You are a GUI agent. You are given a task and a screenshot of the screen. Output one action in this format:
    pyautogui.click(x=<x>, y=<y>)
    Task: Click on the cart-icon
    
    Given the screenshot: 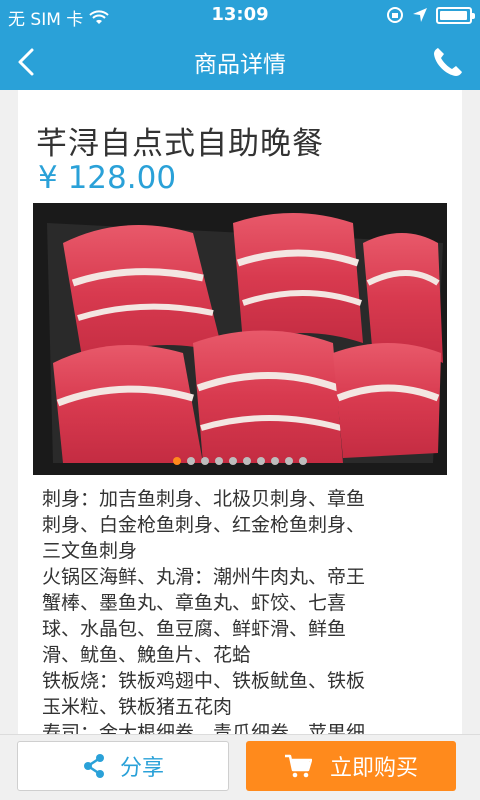 What is the action you would take?
    pyautogui.click(x=298, y=766)
    